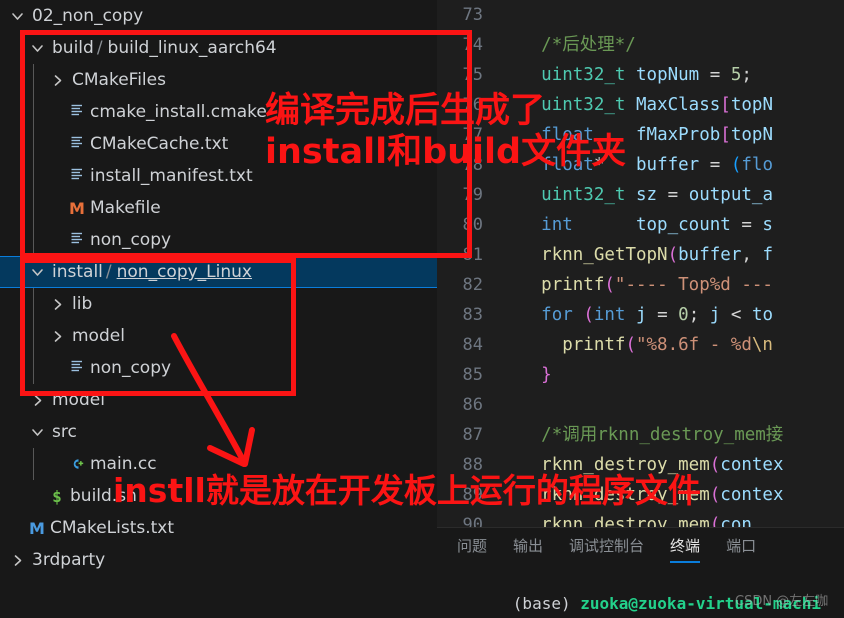 The height and width of the screenshot is (618, 844). I want to click on tree-item-3rdparty: 3rdparty, so click(218, 560).